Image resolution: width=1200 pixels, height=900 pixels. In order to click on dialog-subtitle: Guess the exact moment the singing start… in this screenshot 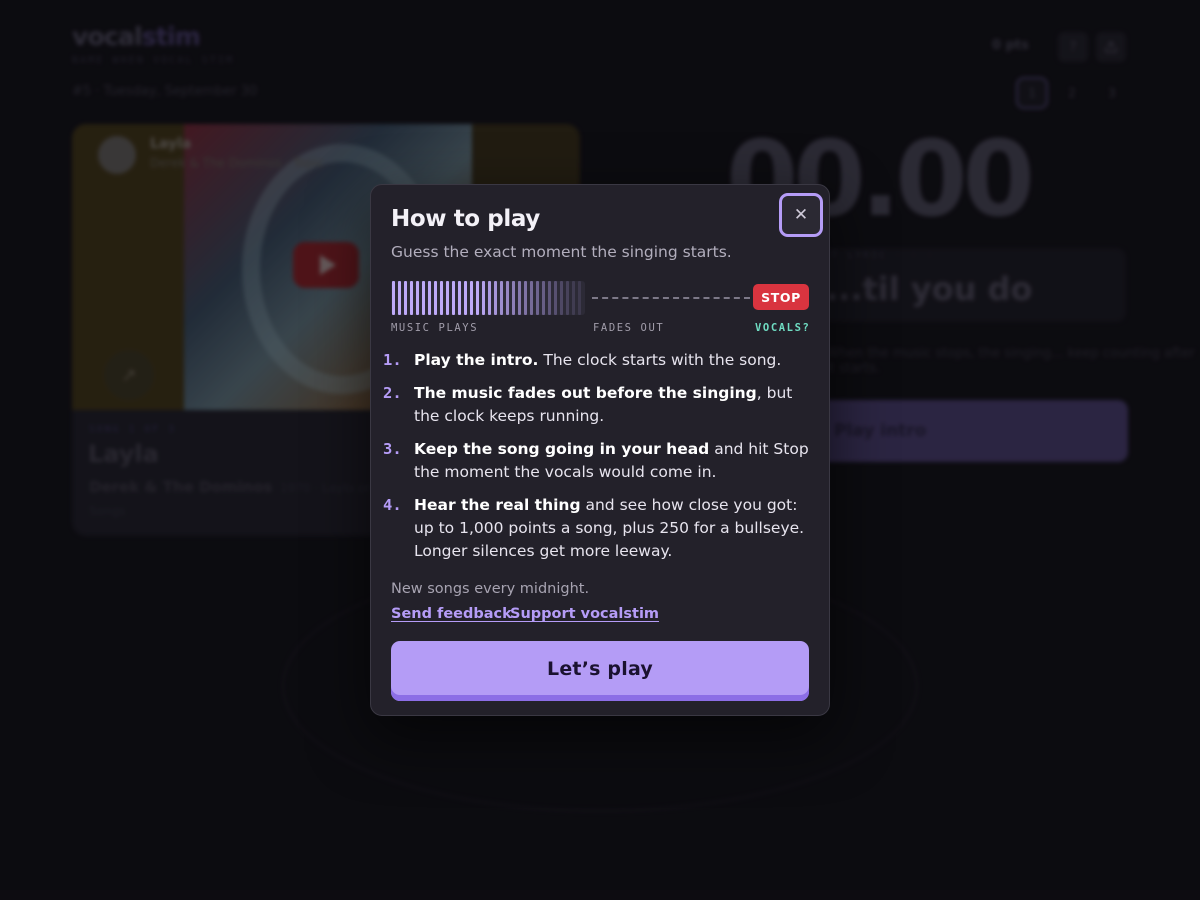, I will do `click(561, 252)`.